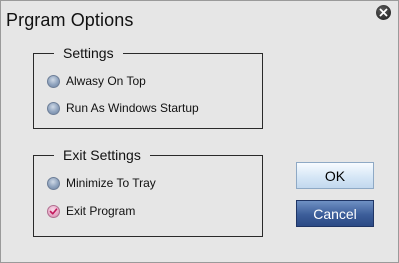  I want to click on option-label: Minimize To Tray, so click(111, 183).